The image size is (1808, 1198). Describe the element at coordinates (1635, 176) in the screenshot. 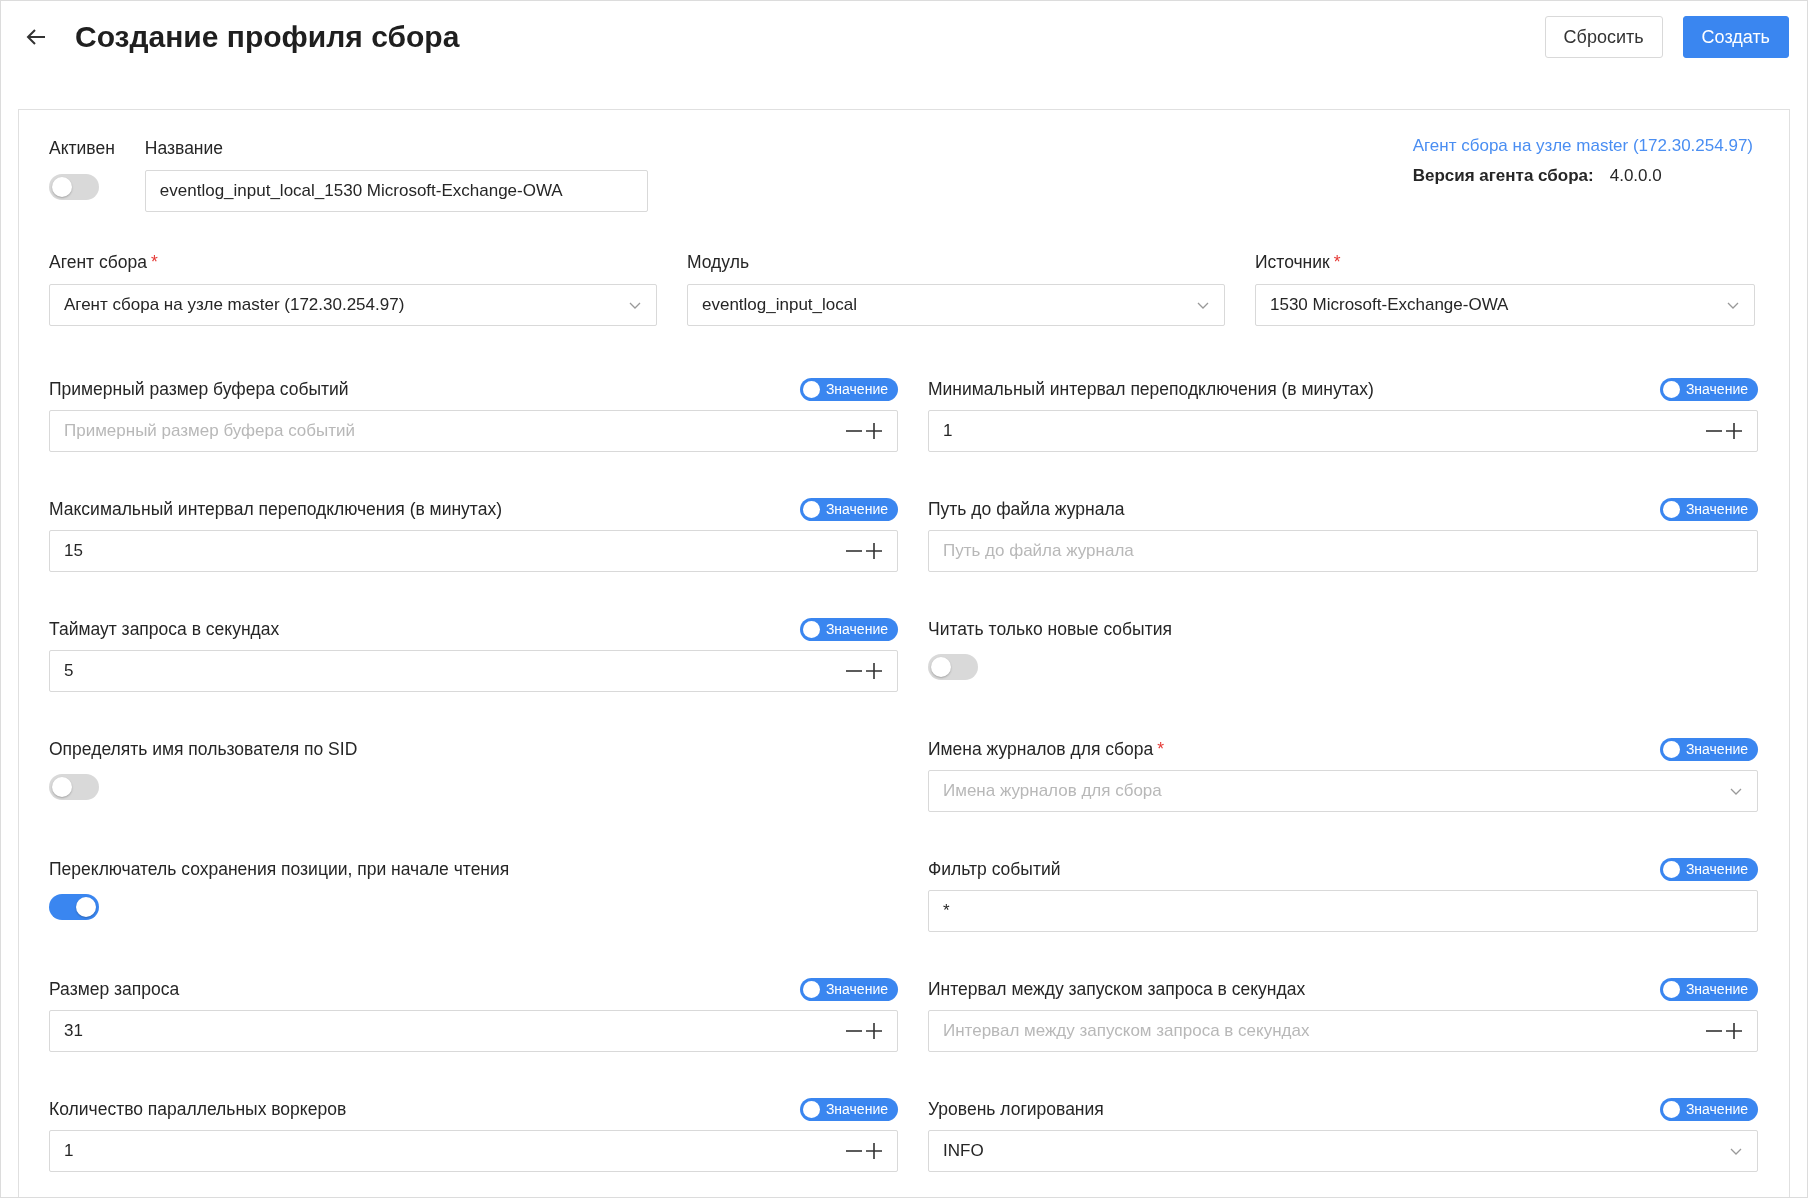

I see `version-value: 4.0.0.0` at that location.